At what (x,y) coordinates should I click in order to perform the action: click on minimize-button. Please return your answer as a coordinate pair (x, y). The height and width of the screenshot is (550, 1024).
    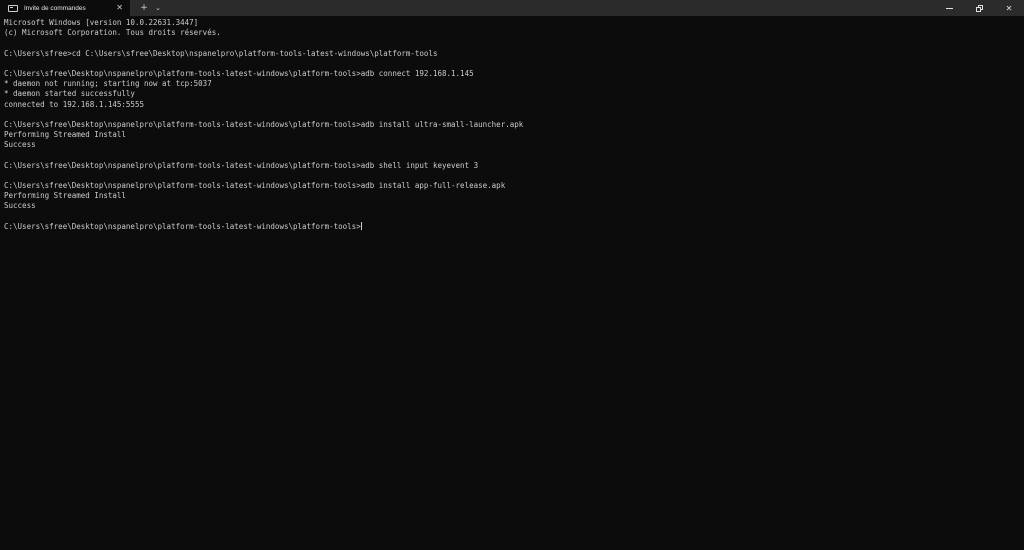
    Looking at the image, I should click on (949, 8).